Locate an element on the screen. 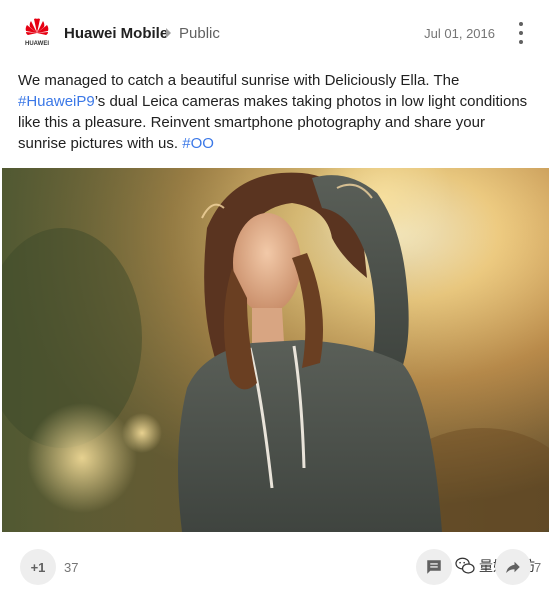  visibility-label: Public is located at coordinates (199, 33).